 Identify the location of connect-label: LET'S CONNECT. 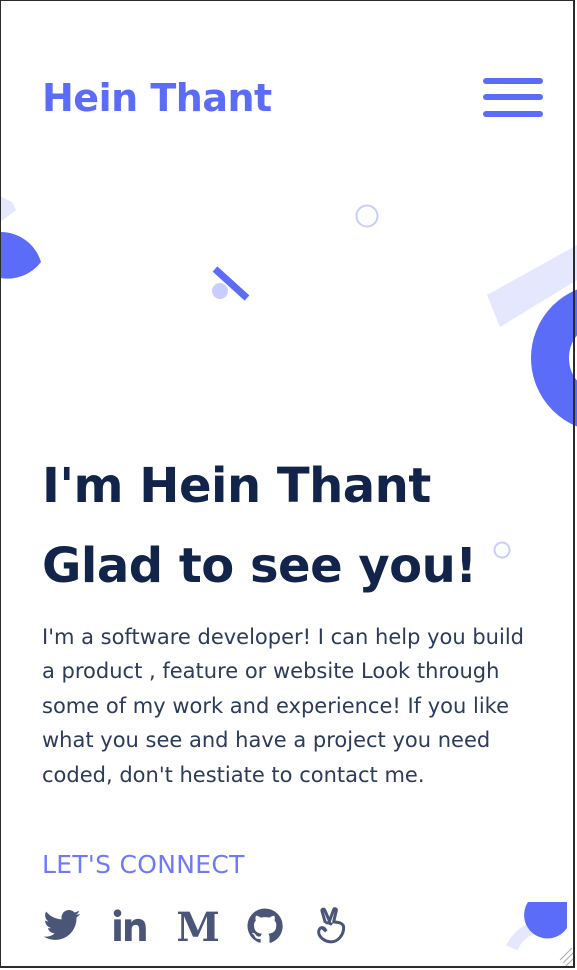
(143, 864).